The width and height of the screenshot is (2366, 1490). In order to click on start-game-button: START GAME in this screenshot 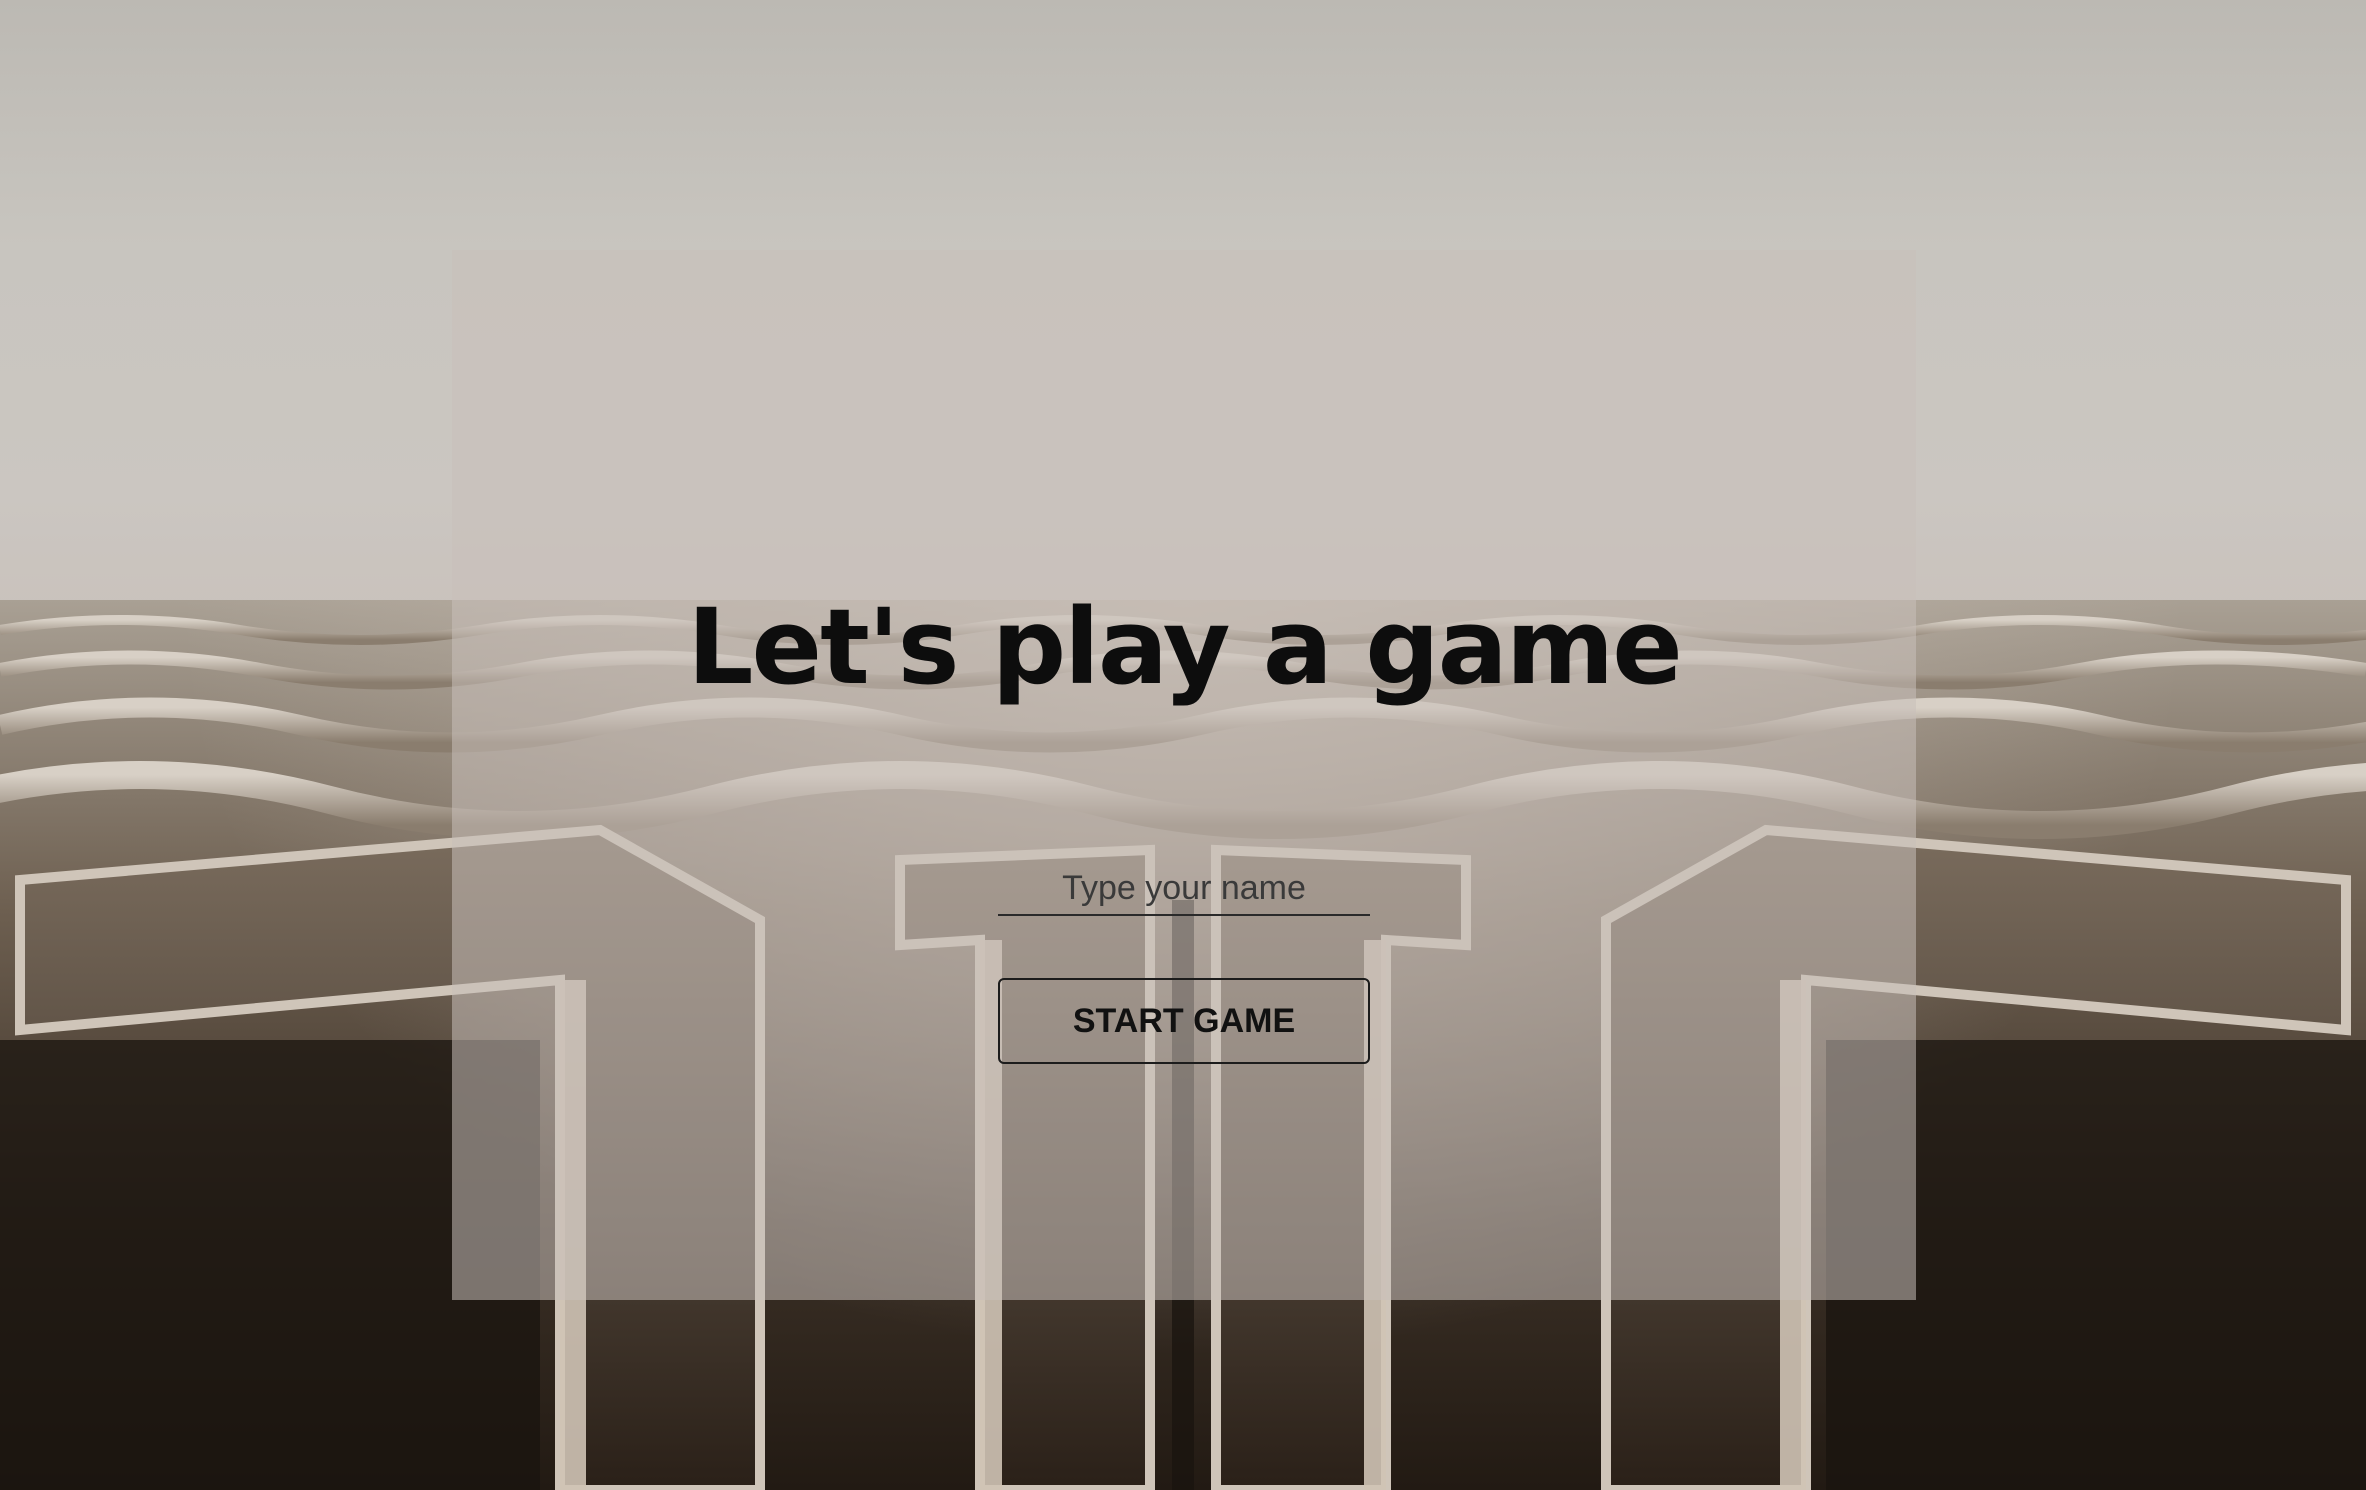, I will do `click(1184, 1021)`.